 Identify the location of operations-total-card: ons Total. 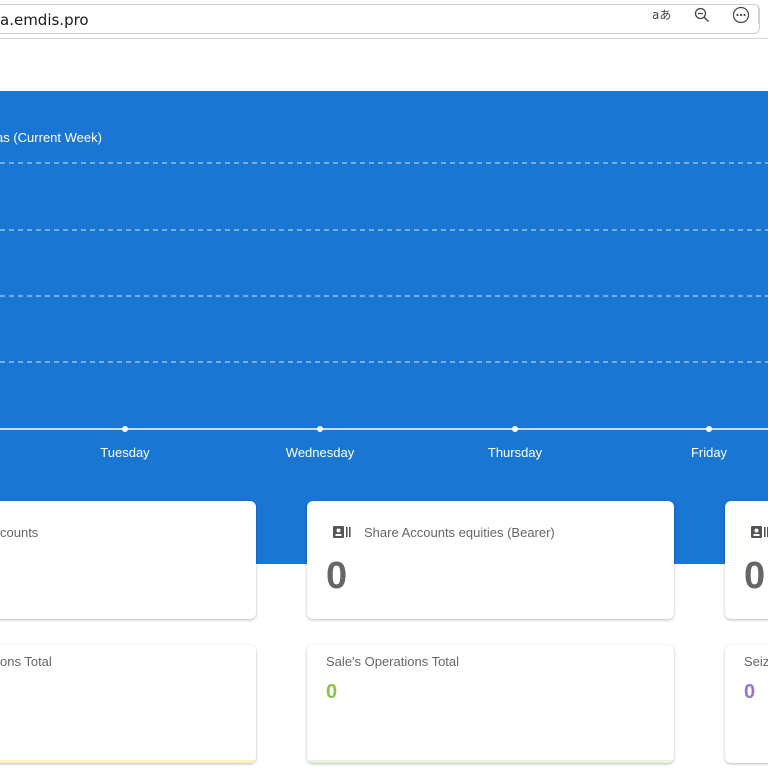
(128, 704).